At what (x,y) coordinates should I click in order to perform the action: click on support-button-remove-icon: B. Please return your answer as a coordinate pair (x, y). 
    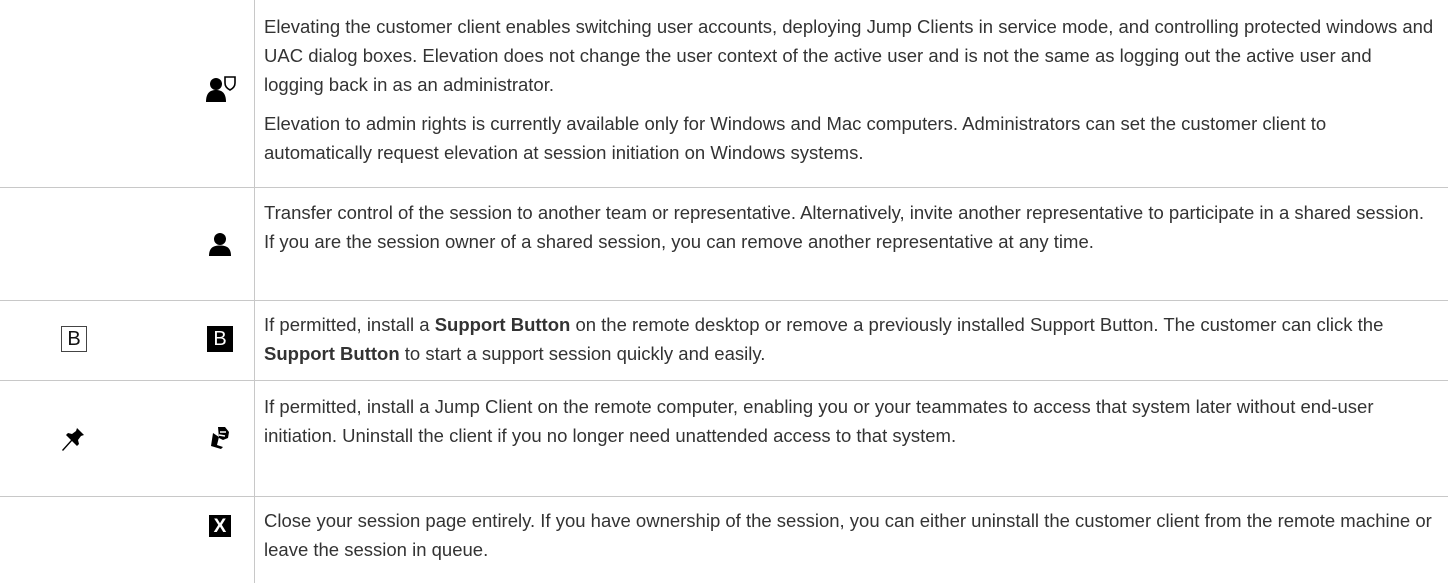
    Looking at the image, I should click on (220, 339).